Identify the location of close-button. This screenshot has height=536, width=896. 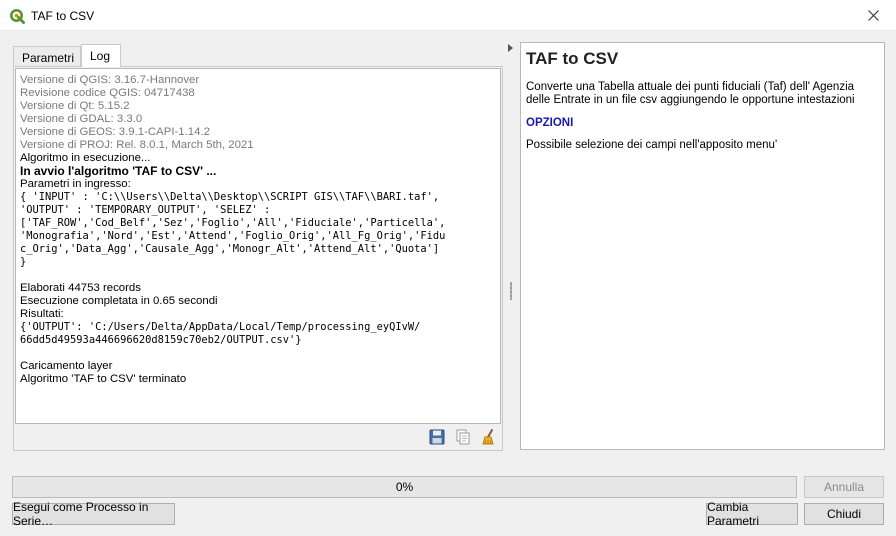
(873, 15).